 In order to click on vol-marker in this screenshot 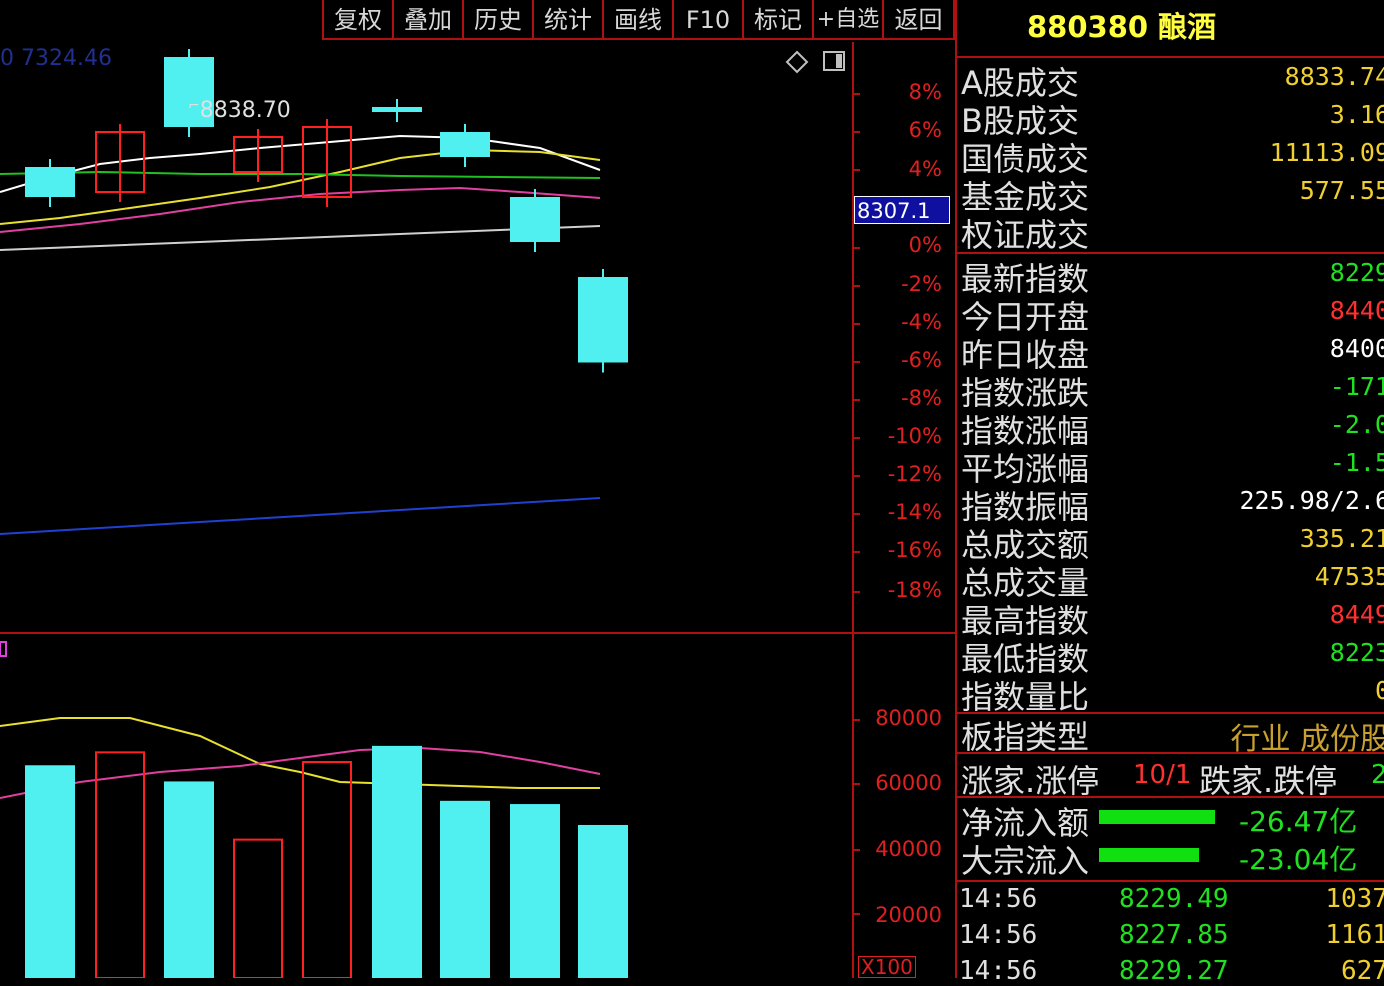, I will do `click(3, 649)`.